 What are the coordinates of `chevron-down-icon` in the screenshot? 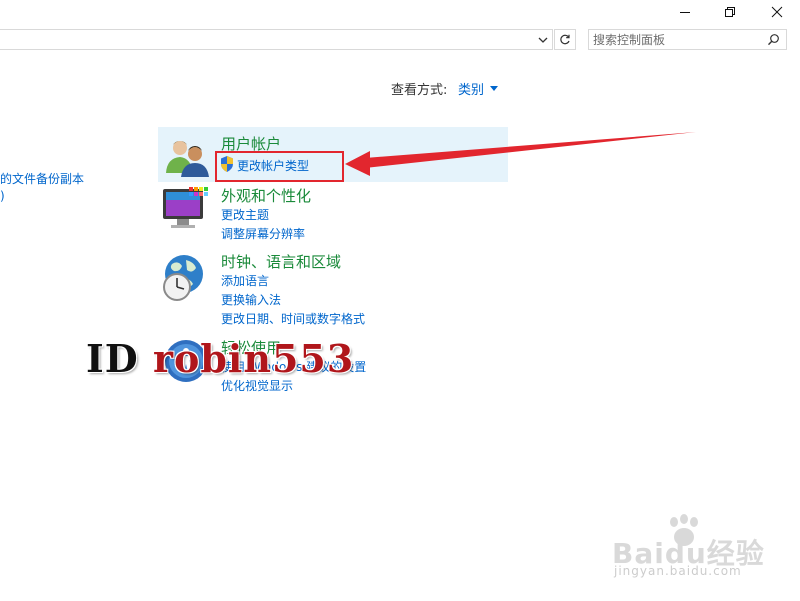 It's located at (543, 40).